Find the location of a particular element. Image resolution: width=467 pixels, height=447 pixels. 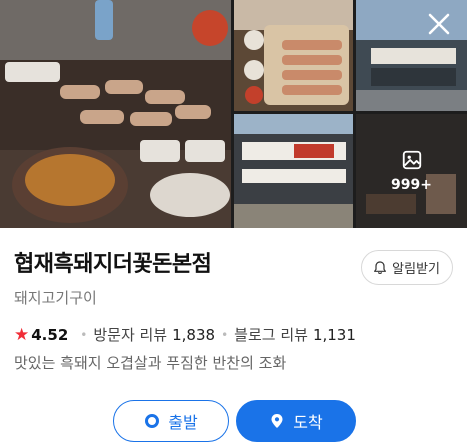

origin-button: 출발 is located at coordinates (171, 421).